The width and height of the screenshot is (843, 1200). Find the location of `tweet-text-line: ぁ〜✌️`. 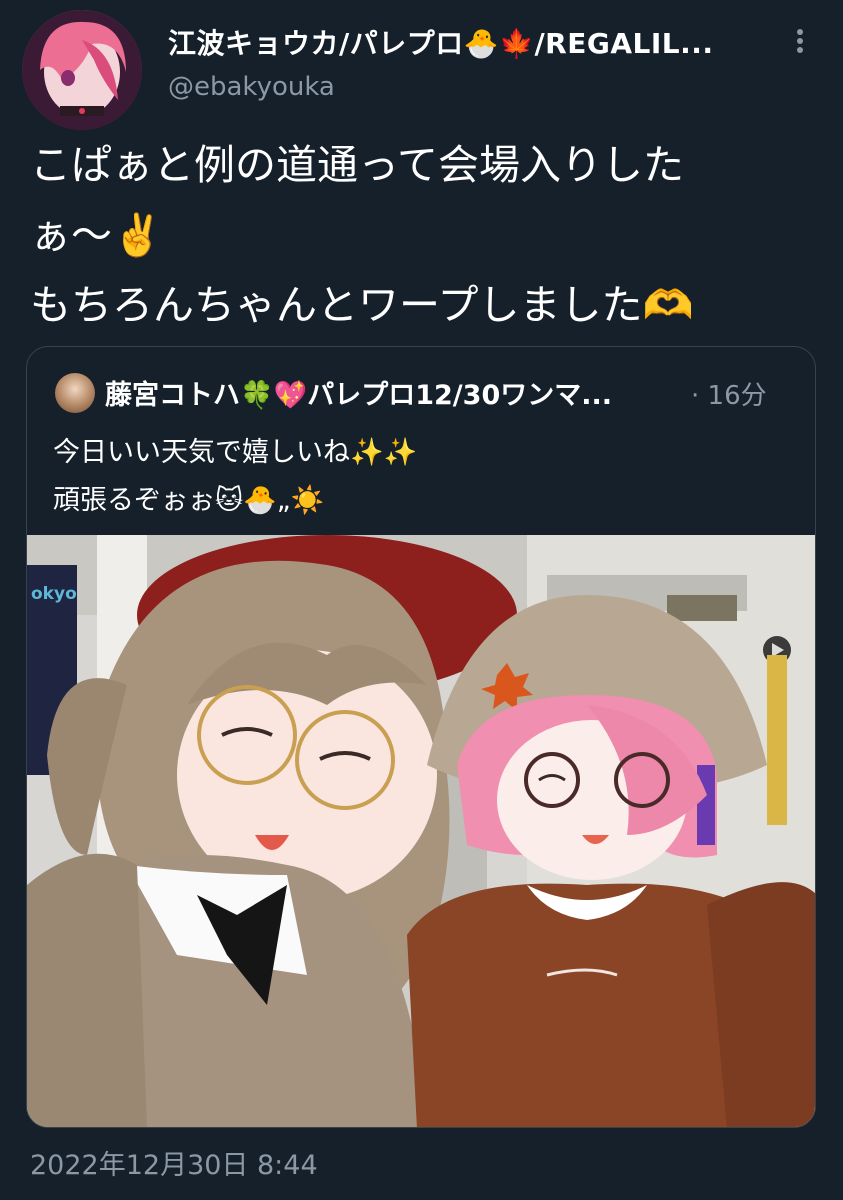

tweet-text-line: ぁ〜✌️ is located at coordinates (97, 235).